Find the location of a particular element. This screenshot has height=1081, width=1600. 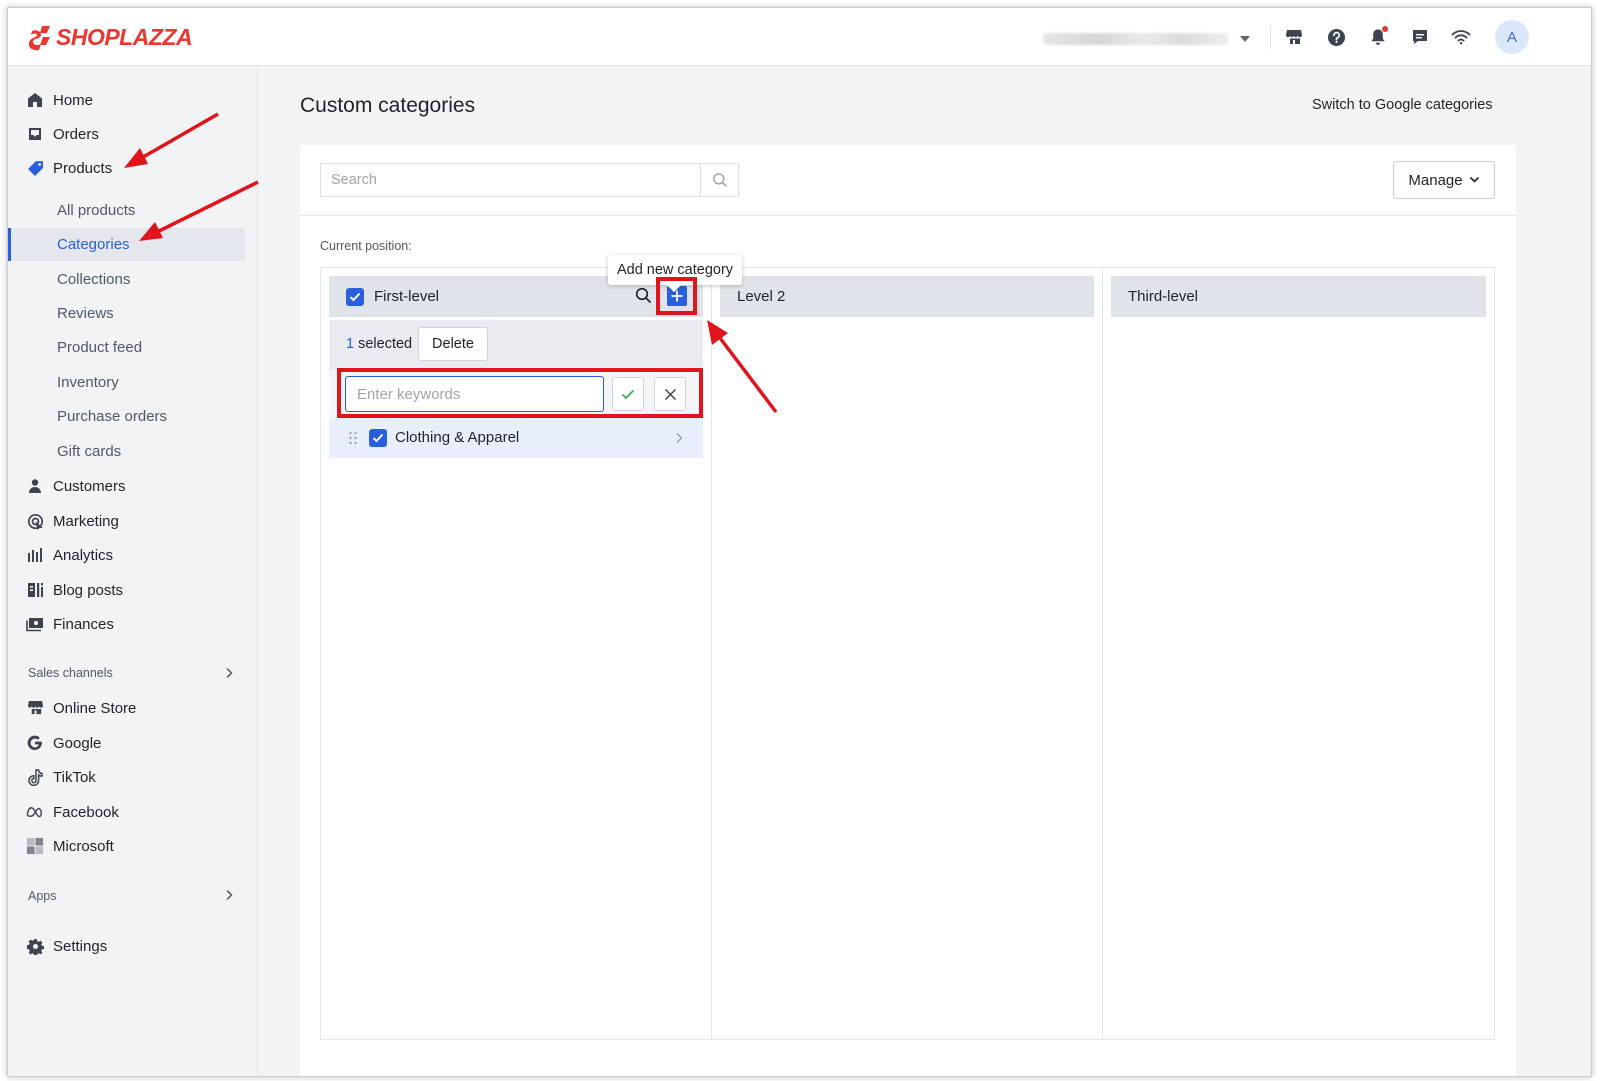

shoplazza-logo: SHOPLAZZA is located at coordinates (110, 37).